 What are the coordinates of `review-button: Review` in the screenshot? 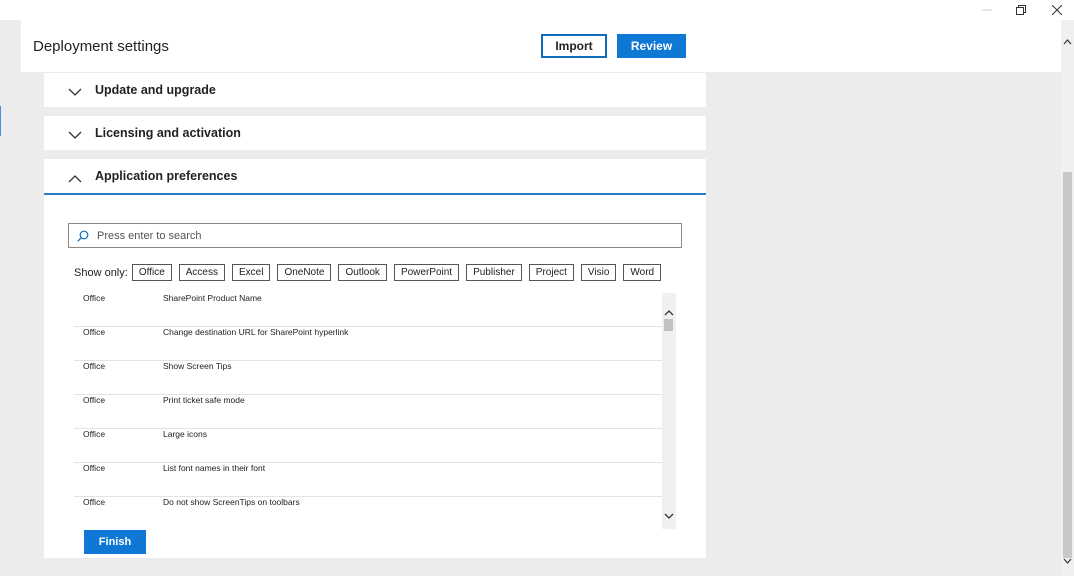 It's located at (651, 46).